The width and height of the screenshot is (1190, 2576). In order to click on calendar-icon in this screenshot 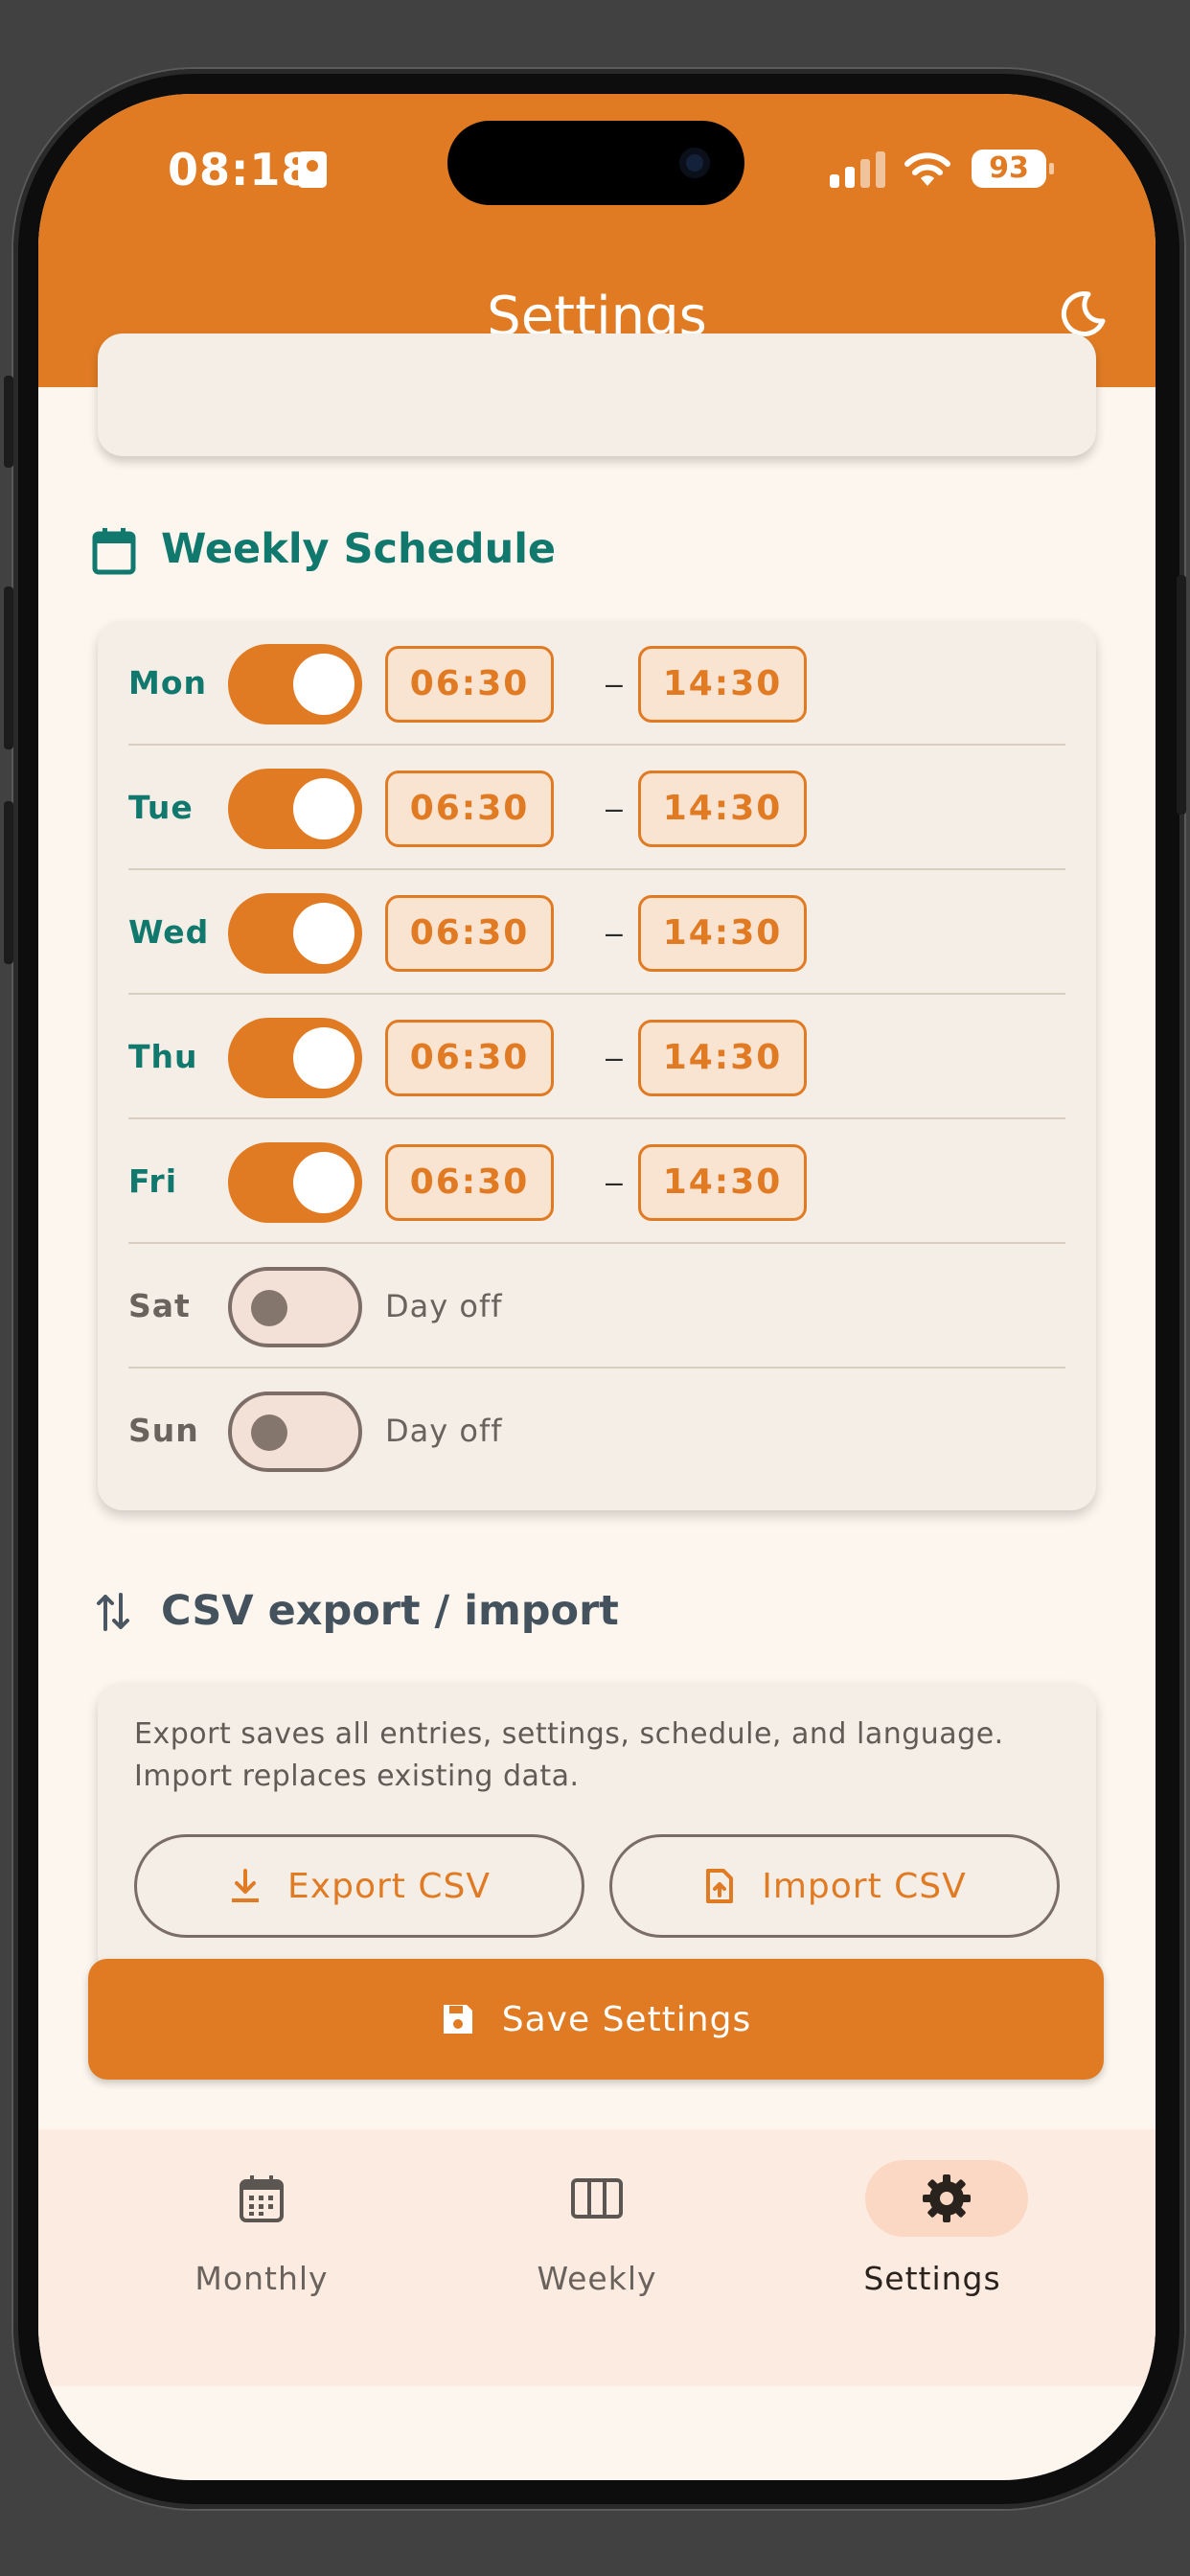, I will do `click(114, 551)`.